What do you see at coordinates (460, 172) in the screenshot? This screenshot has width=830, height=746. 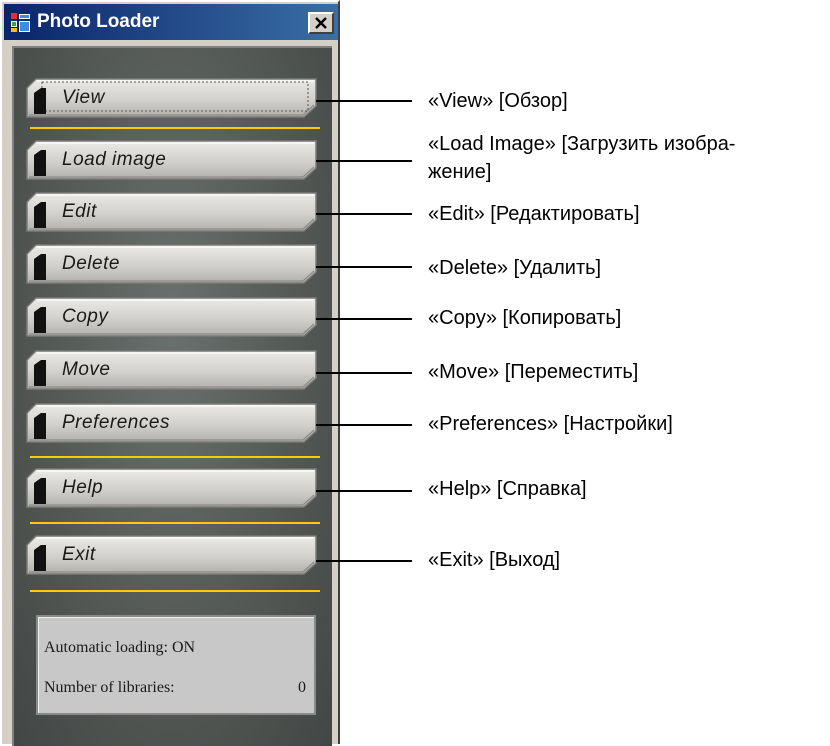 I see `annotation-load-image-line2: жение]` at bounding box center [460, 172].